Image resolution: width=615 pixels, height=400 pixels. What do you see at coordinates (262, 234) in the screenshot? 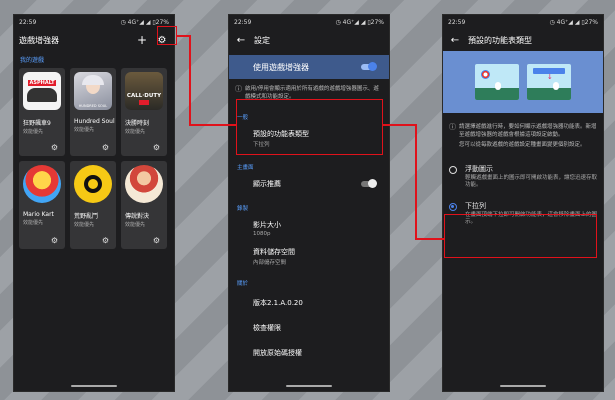
I see `video-size-value: 1080p` at bounding box center [262, 234].